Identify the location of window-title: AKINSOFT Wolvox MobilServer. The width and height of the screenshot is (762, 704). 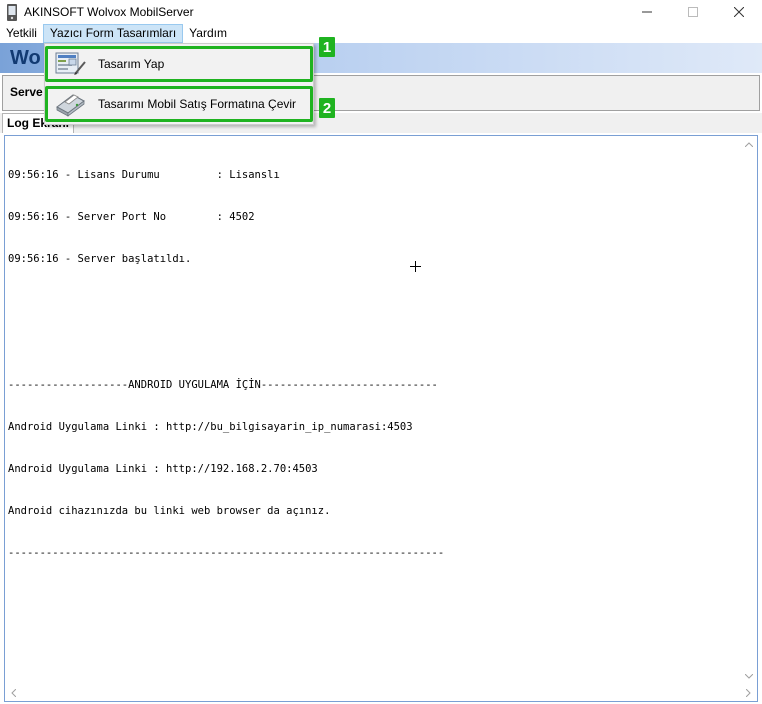
(109, 12).